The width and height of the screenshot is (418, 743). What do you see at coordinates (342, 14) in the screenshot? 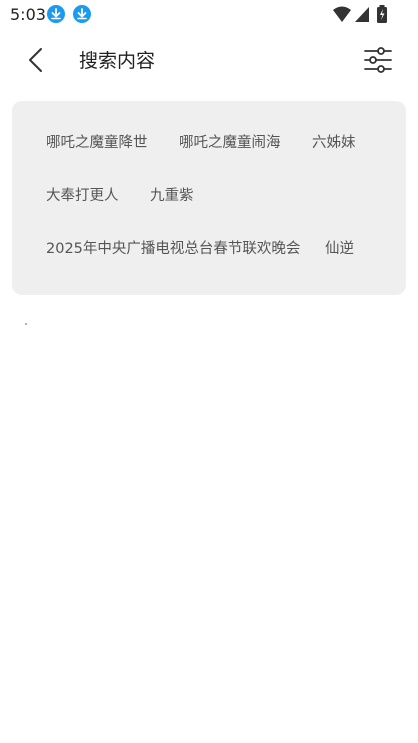
I see `wifi-icon` at bounding box center [342, 14].